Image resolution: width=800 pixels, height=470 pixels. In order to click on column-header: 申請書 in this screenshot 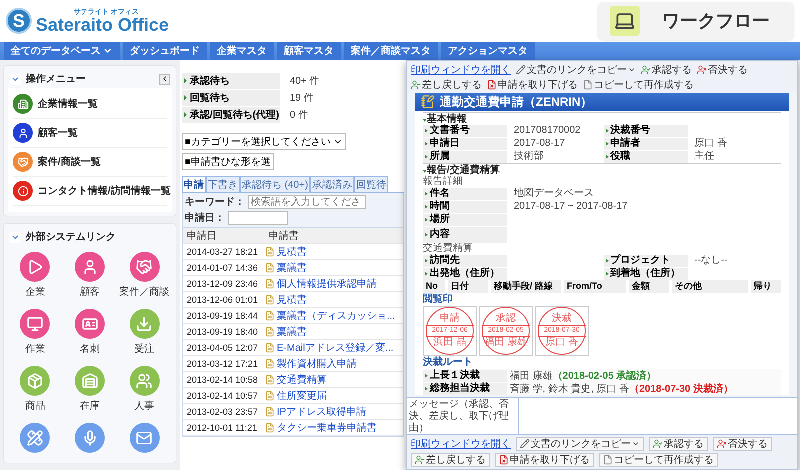, I will do `click(284, 236)`.